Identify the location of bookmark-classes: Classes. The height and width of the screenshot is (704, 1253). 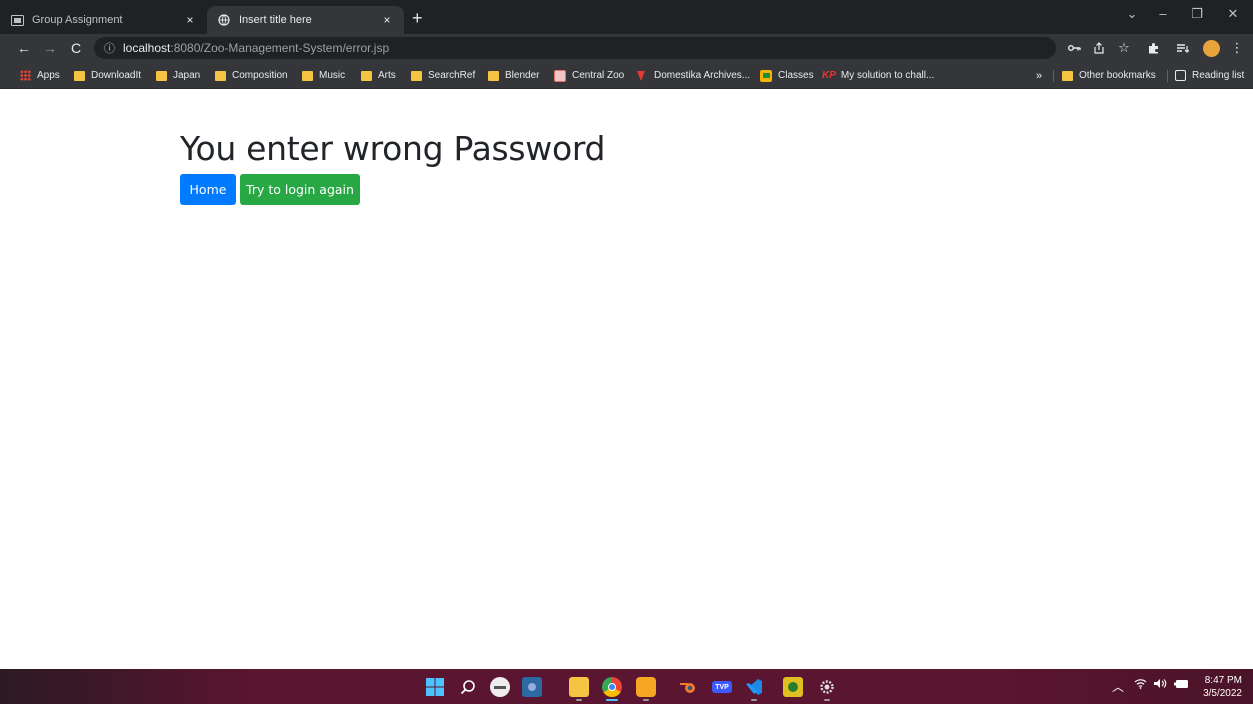
(787, 75).